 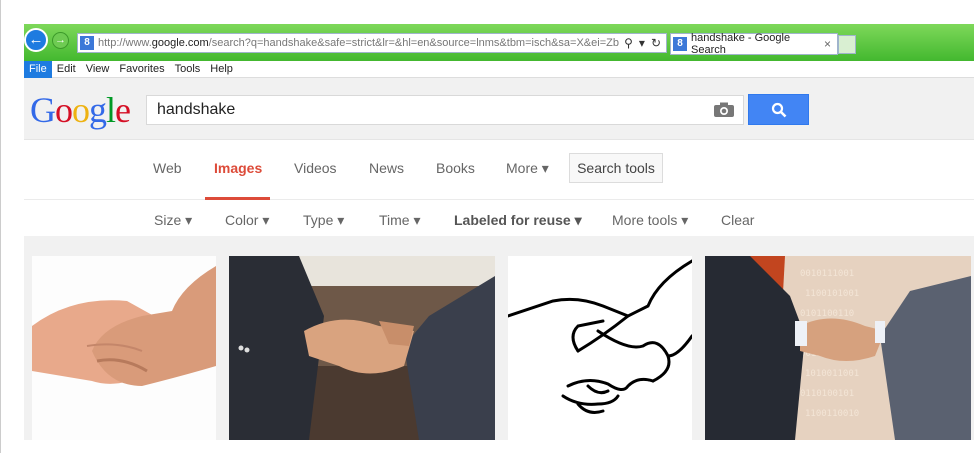 I want to click on search-icon: ⚲, so click(x=628, y=43).